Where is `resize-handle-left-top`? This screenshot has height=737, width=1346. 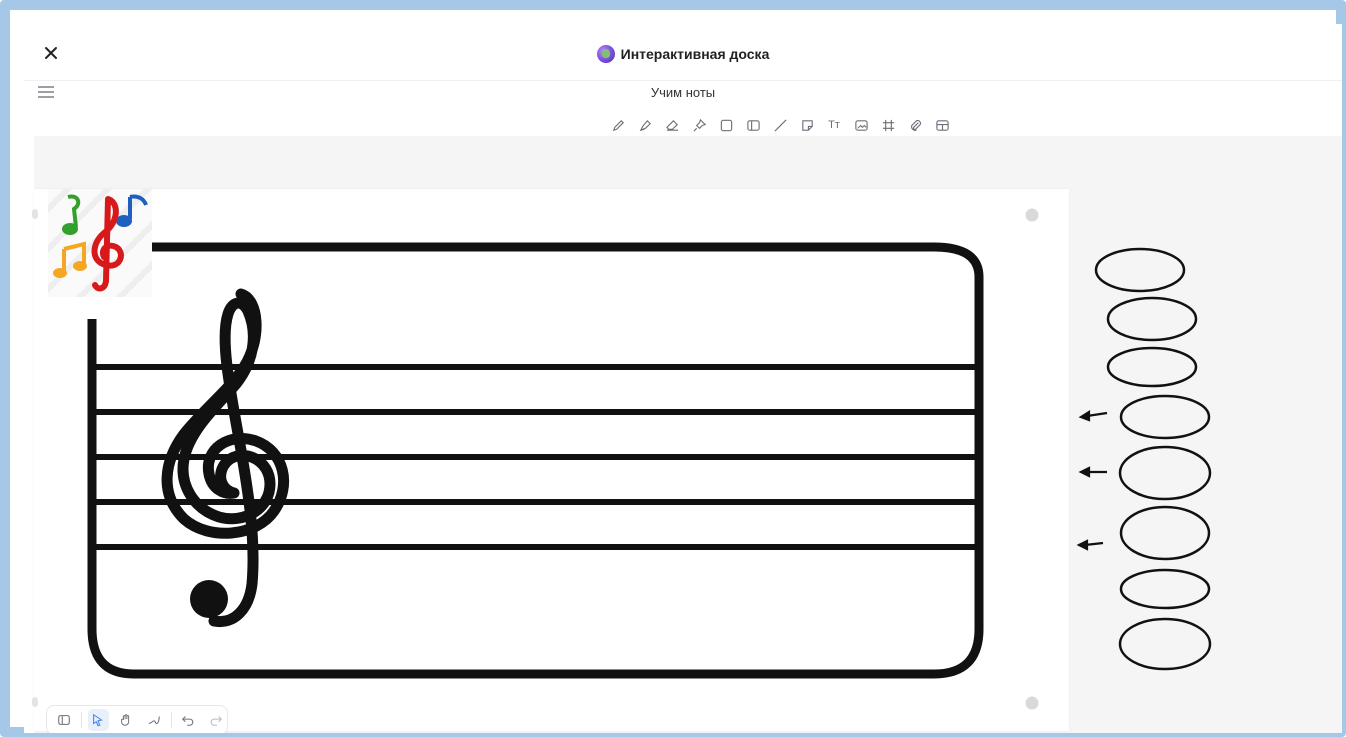
resize-handle-left-top is located at coordinates (35, 214).